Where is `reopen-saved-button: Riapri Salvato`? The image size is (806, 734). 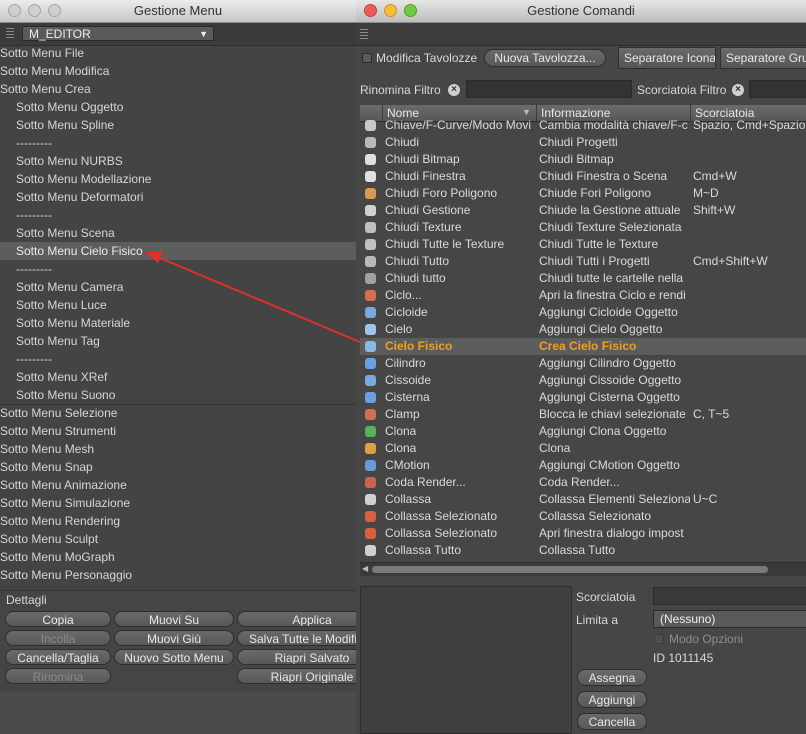
reopen-saved-button: Riapri Salvato is located at coordinates (296, 657).